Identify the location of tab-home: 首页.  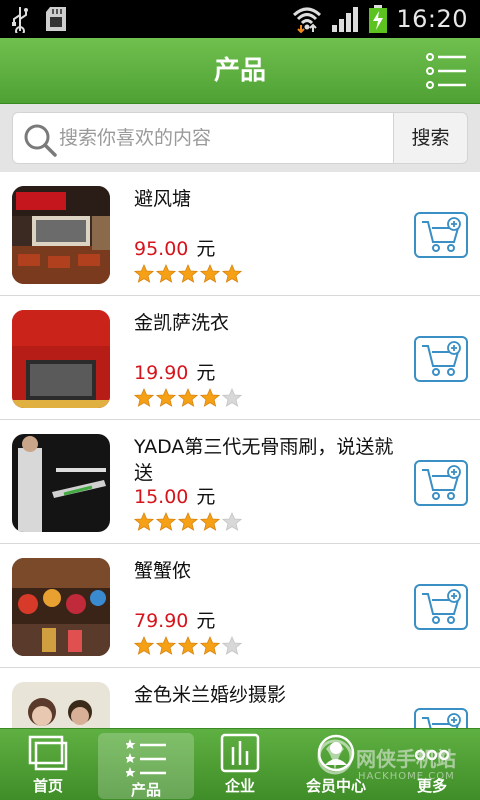
(48, 764).